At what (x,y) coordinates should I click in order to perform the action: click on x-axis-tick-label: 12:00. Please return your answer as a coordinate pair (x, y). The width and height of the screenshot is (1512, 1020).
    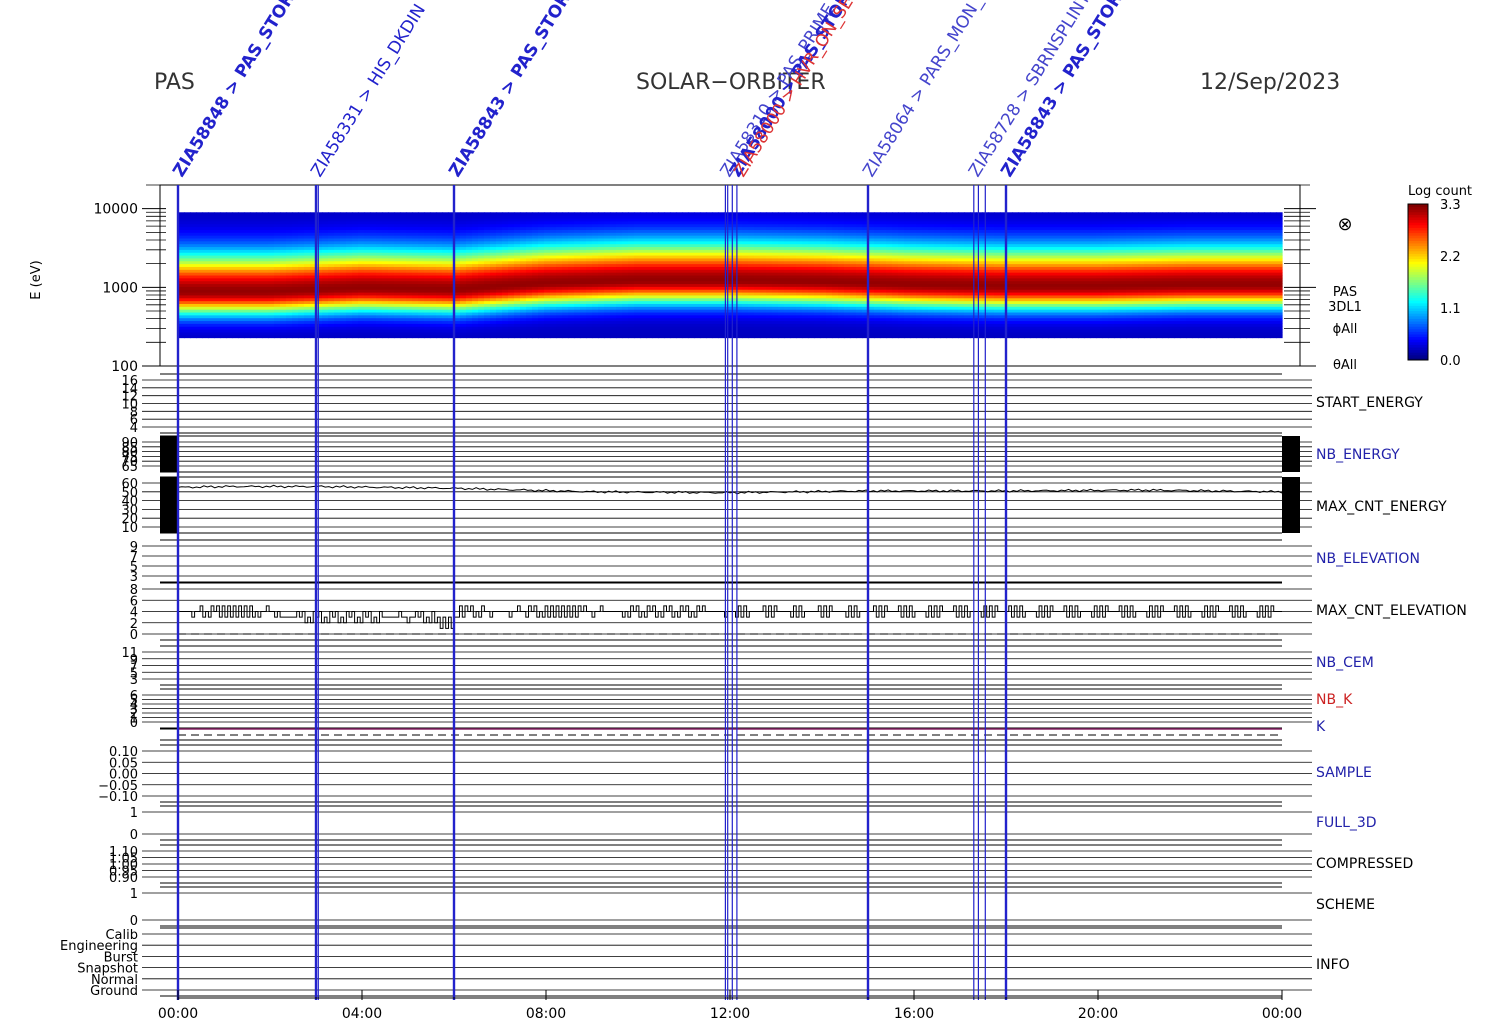
    Looking at the image, I should click on (730, 1013).